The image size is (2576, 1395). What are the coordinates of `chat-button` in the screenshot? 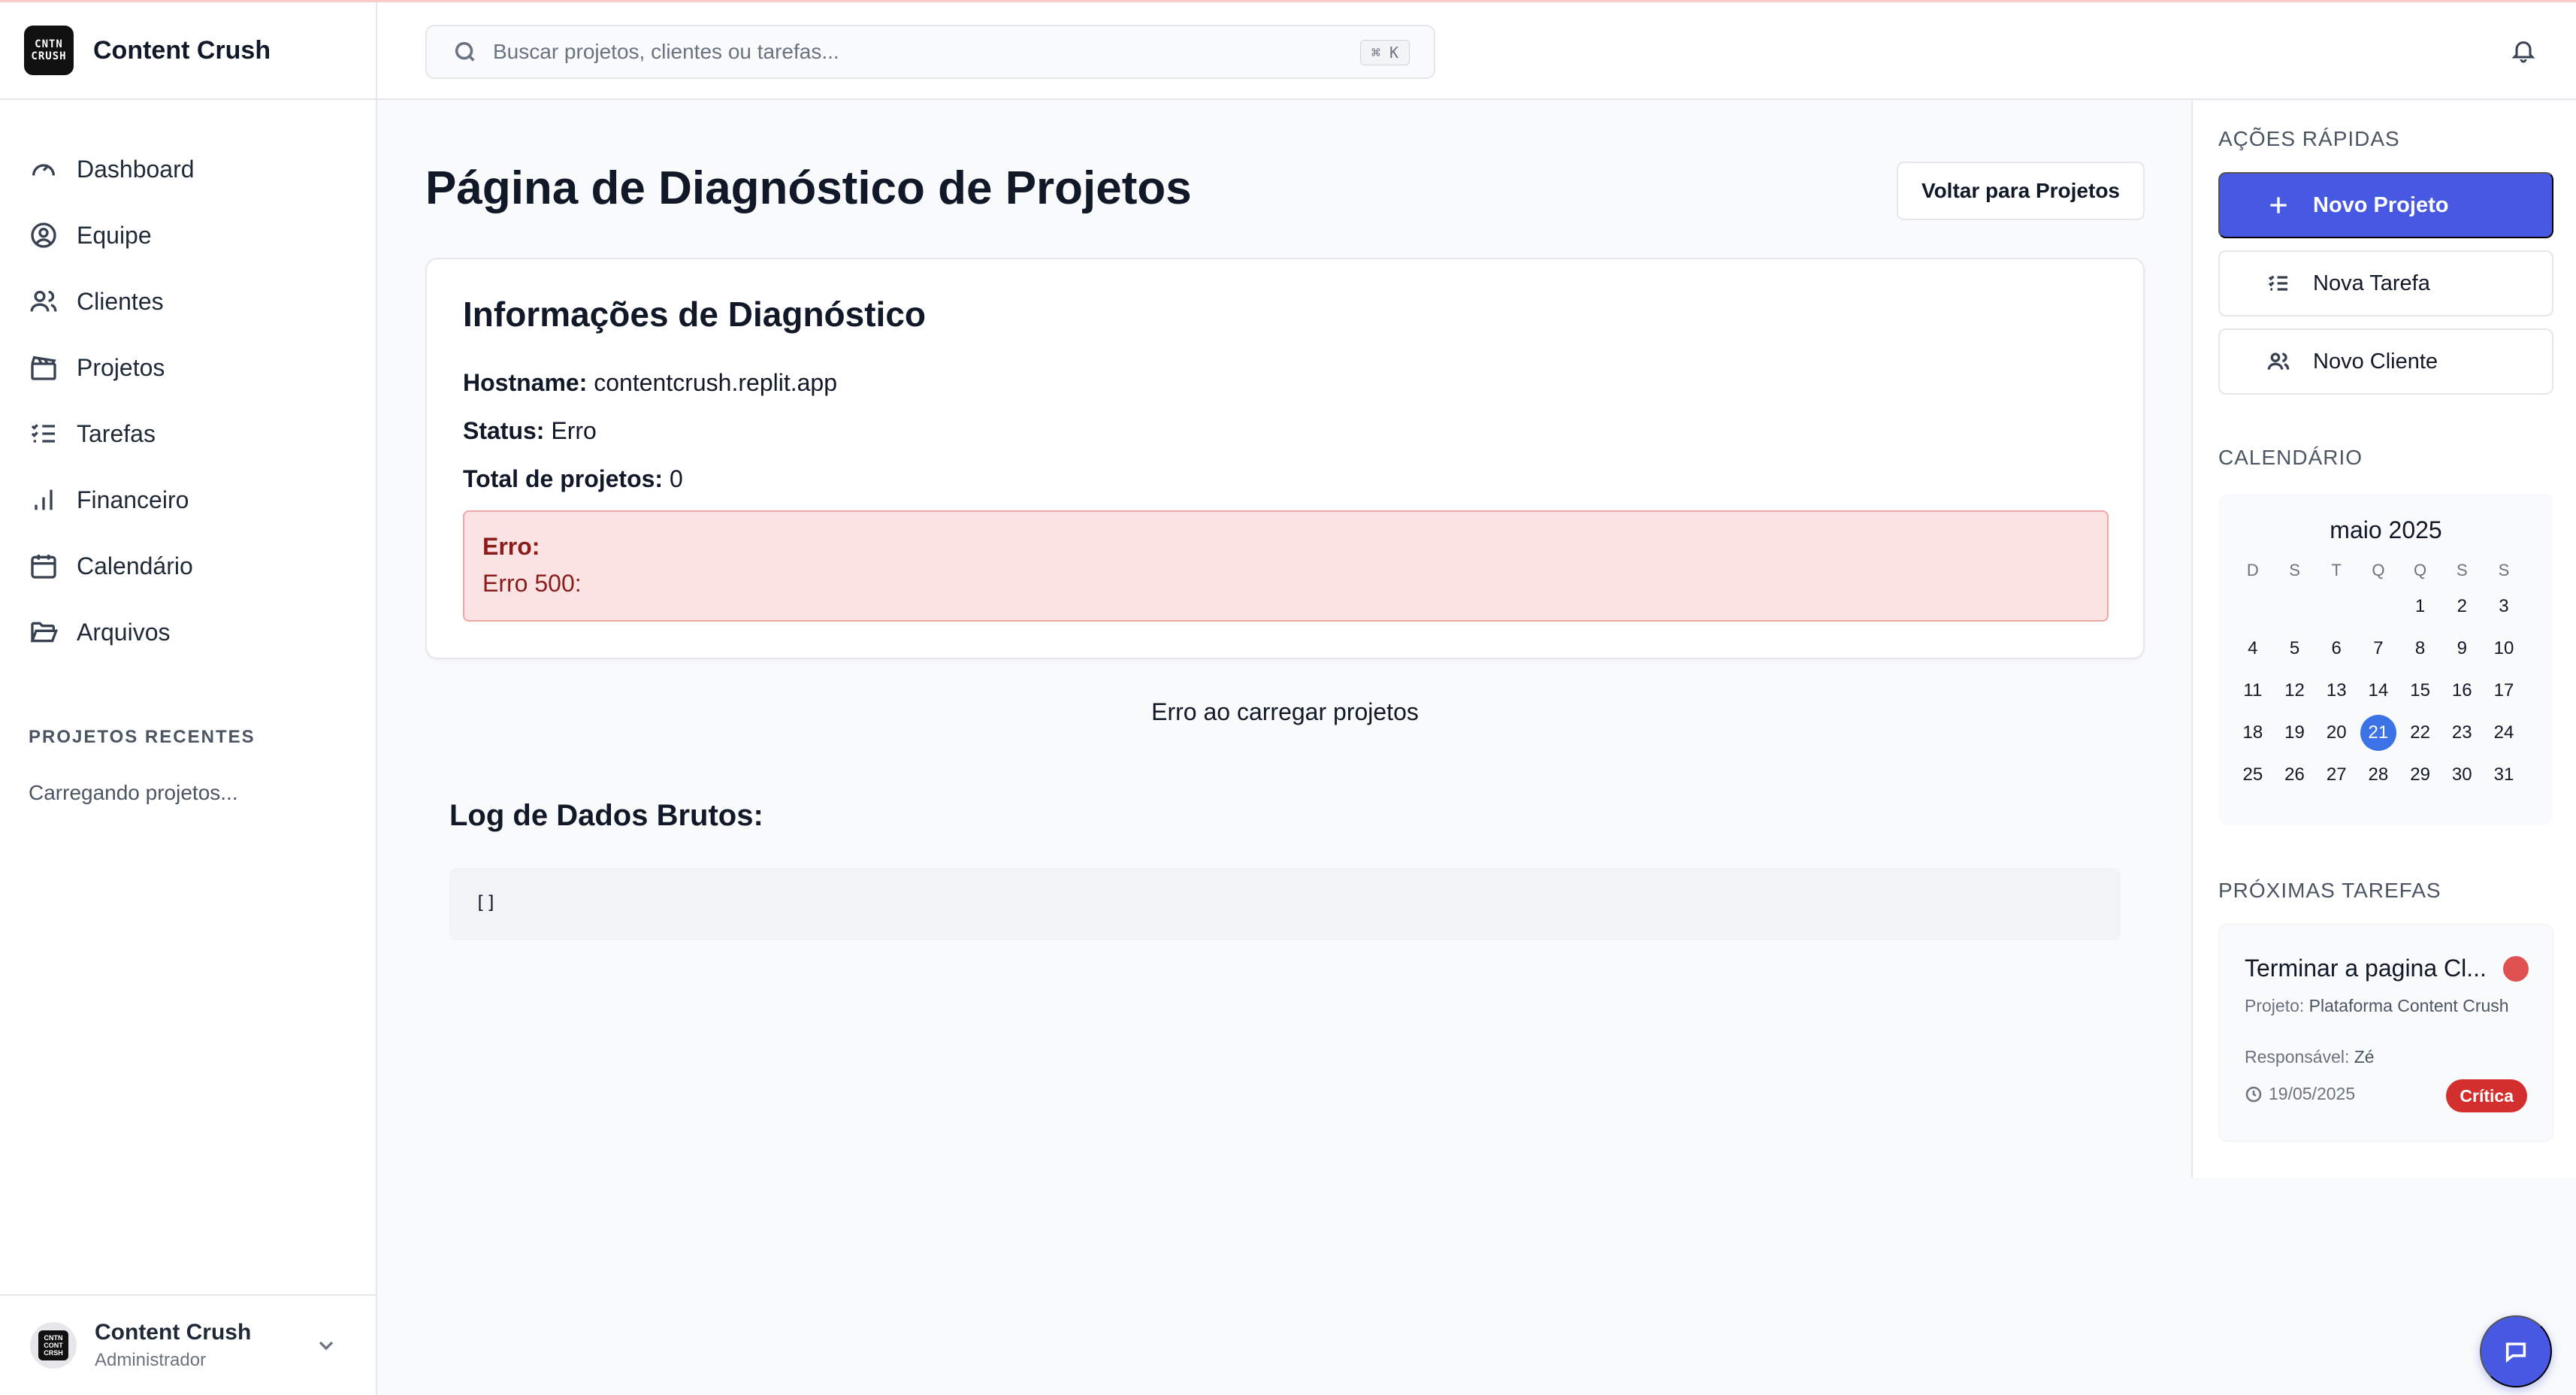 It's located at (2516, 1351).